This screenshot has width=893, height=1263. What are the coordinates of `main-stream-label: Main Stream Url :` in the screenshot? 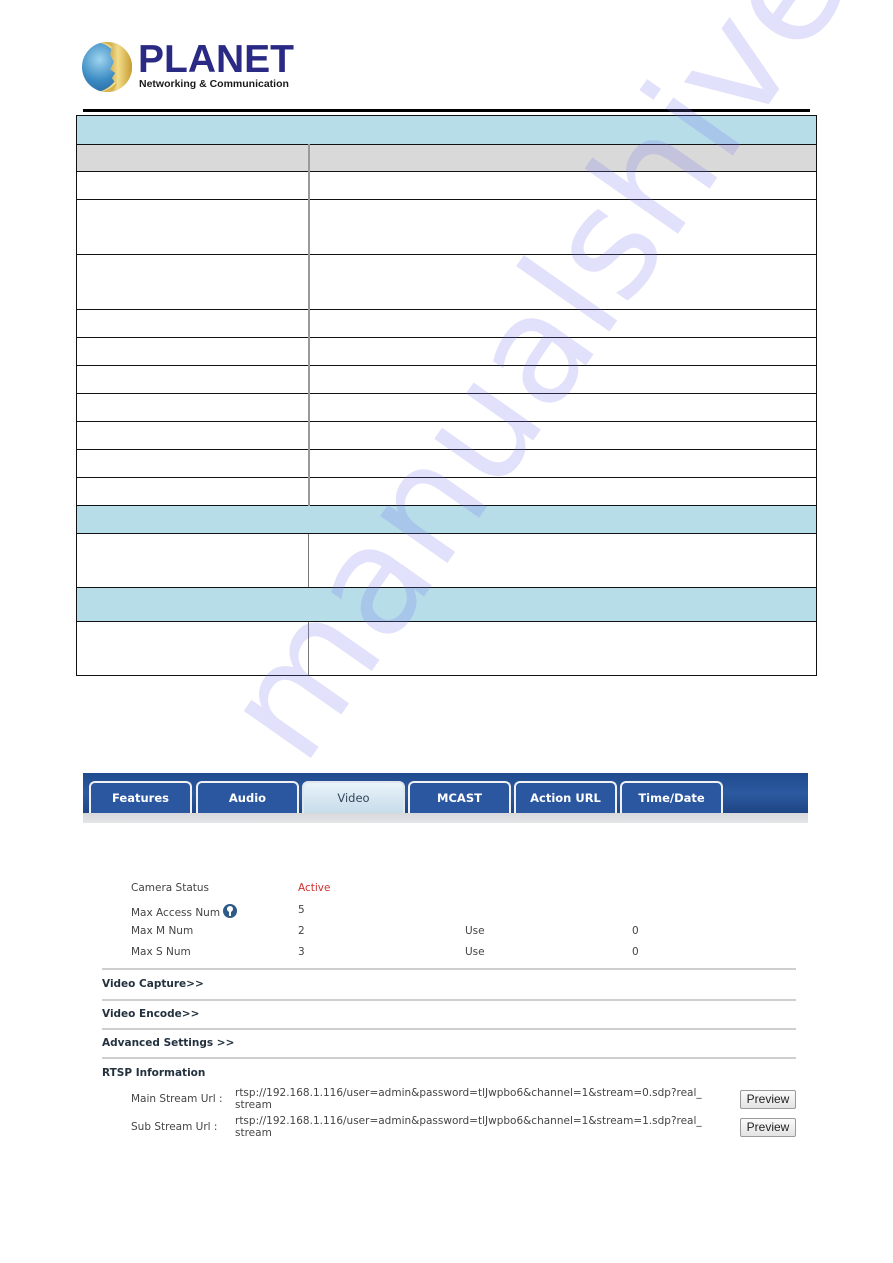 It's located at (177, 1099).